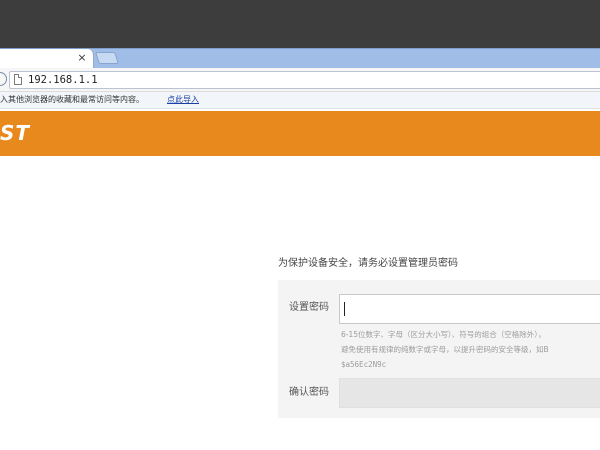 The width and height of the screenshot is (600, 450). Describe the element at coordinates (469, 309) in the screenshot. I see `password-field` at that location.